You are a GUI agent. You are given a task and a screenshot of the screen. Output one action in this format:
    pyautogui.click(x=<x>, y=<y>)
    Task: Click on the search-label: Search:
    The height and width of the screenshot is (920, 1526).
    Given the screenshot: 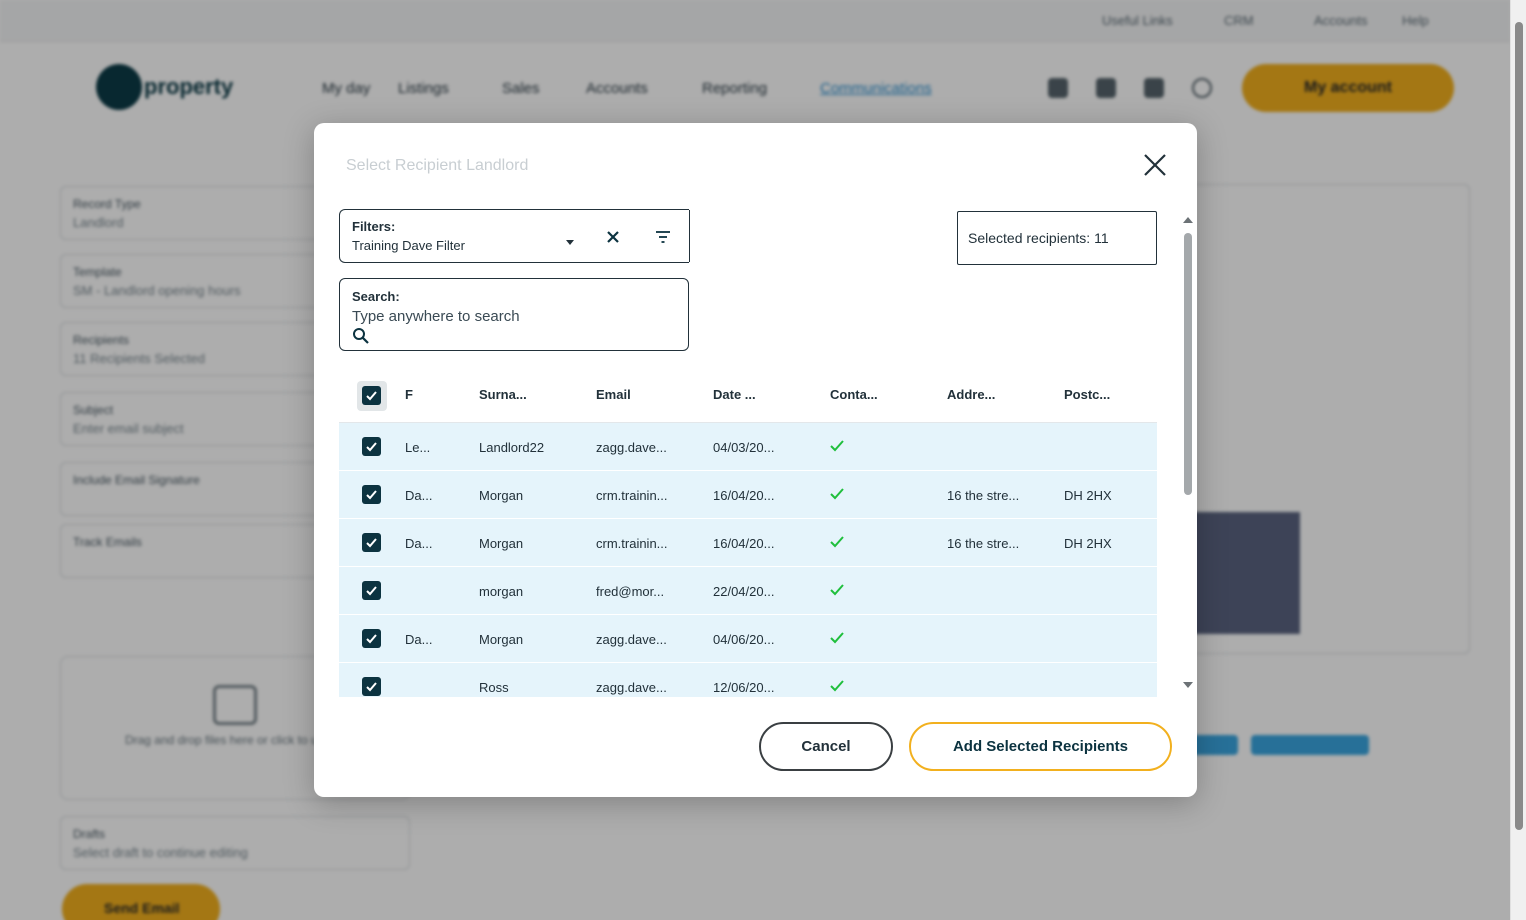 What is the action you would take?
    pyautogui.click(x=376, y=296)
    